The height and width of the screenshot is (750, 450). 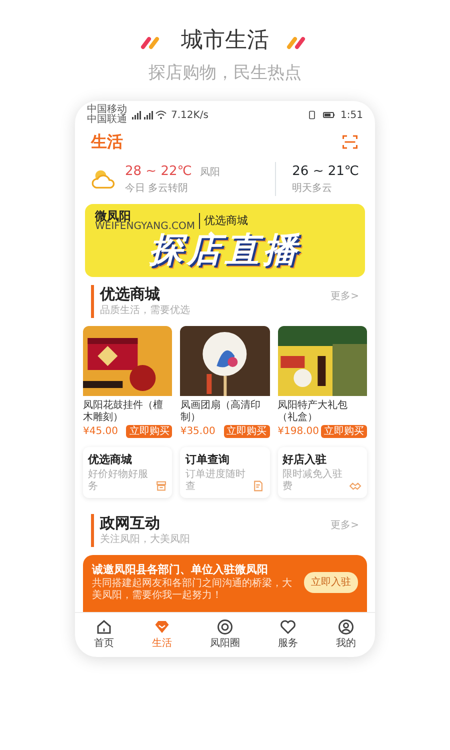 I want to click on shortcut-card: 订单查询 订单进度随时查, so click(x=225, y=472).